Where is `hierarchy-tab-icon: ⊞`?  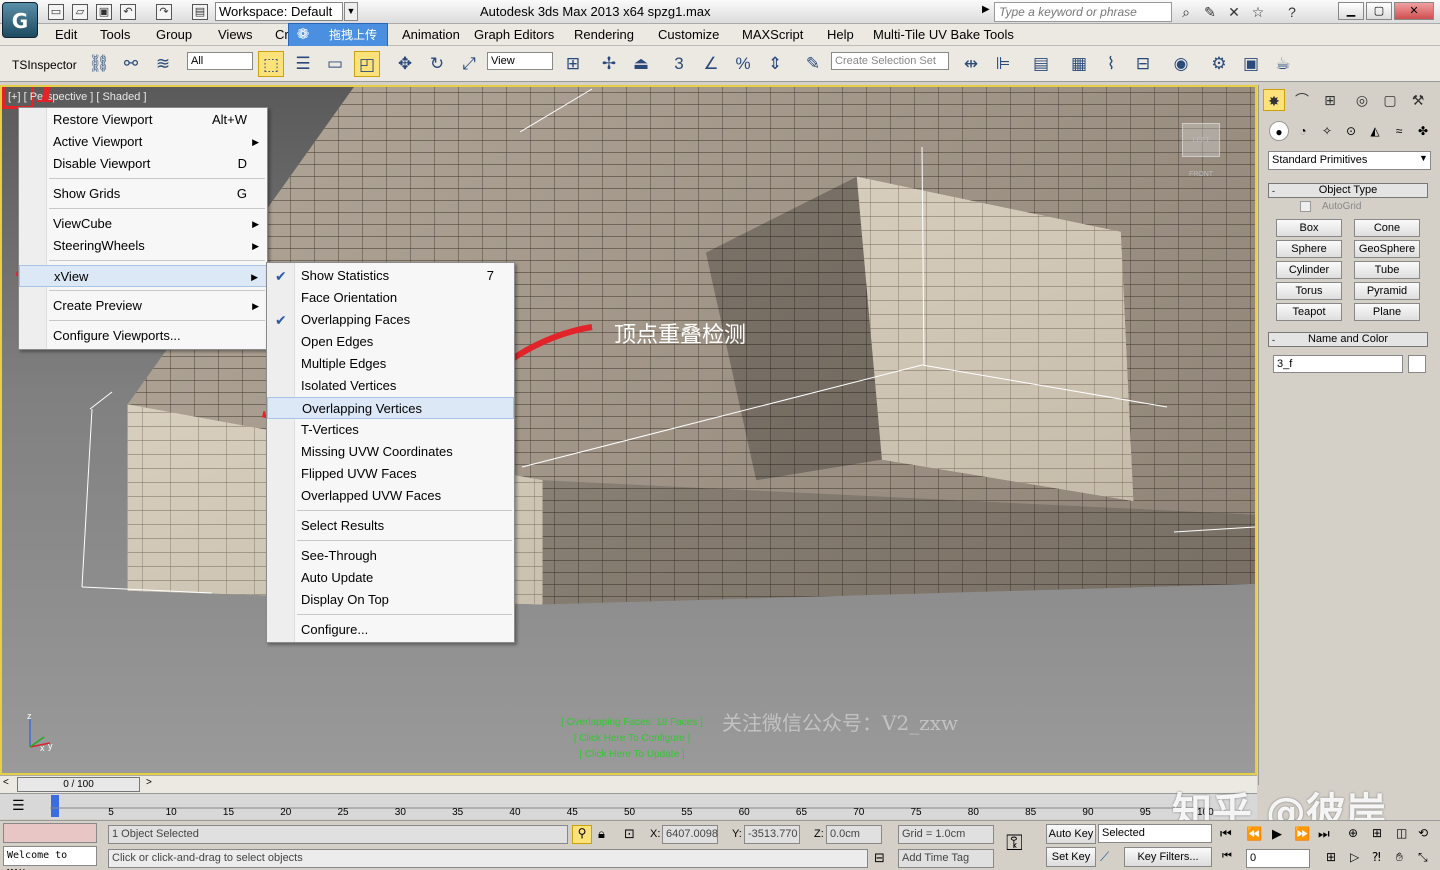 hierarchy-tab-icon: ⊞ is located at coordinates (1330, 100).